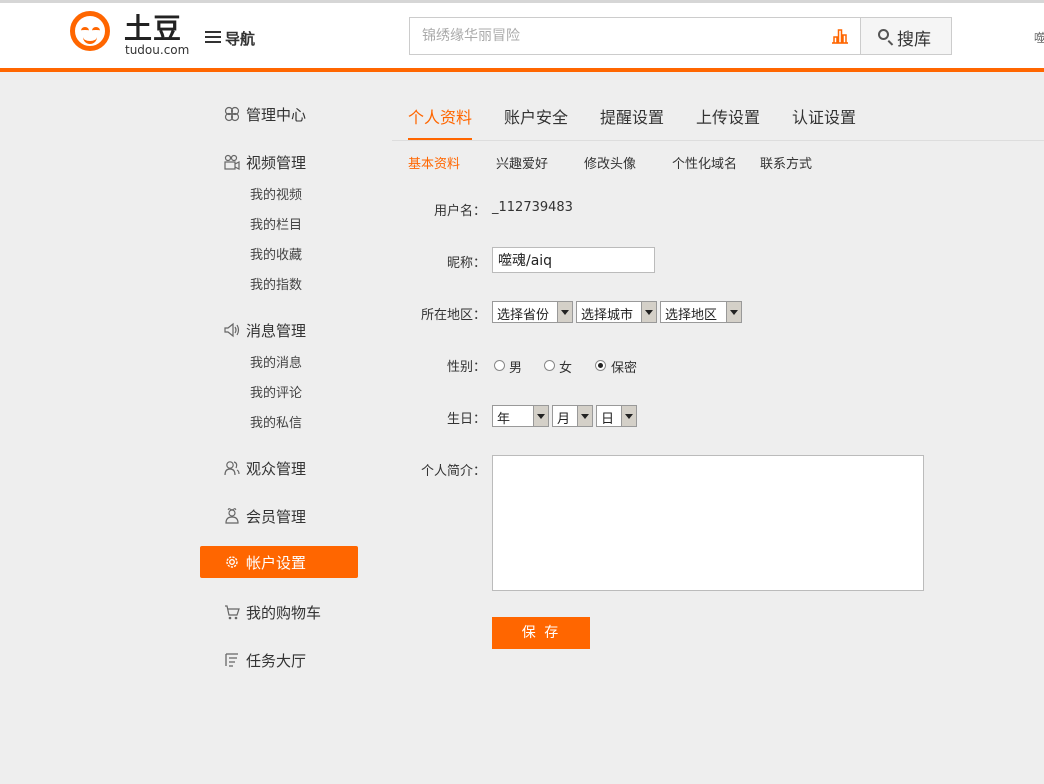  I want to click on active-tab-indicator, so click(440, 139).